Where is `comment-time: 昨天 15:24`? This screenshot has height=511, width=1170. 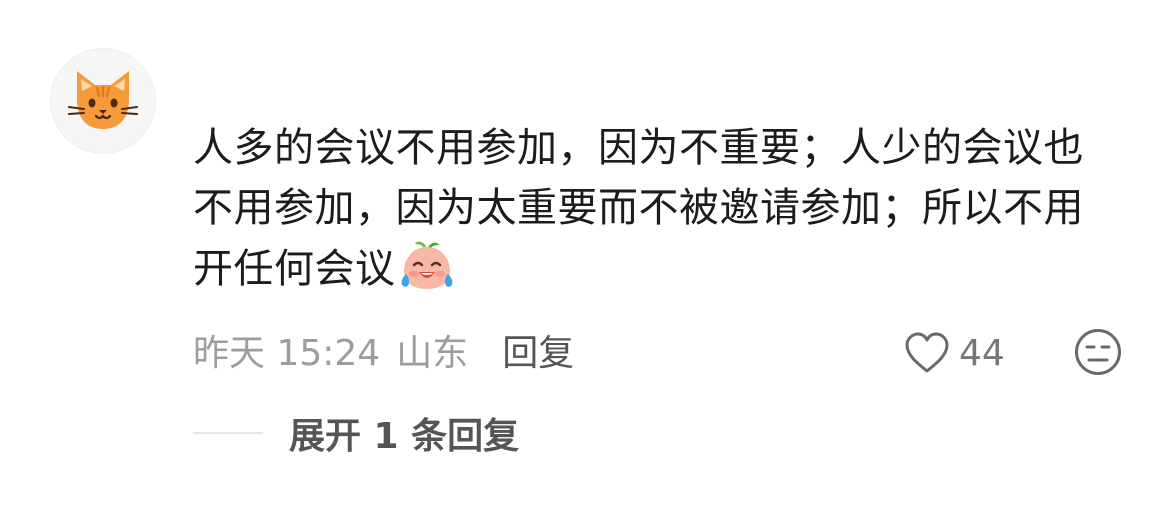 comment-time: 昨天 15:24 is located at coordinates (287, 353).